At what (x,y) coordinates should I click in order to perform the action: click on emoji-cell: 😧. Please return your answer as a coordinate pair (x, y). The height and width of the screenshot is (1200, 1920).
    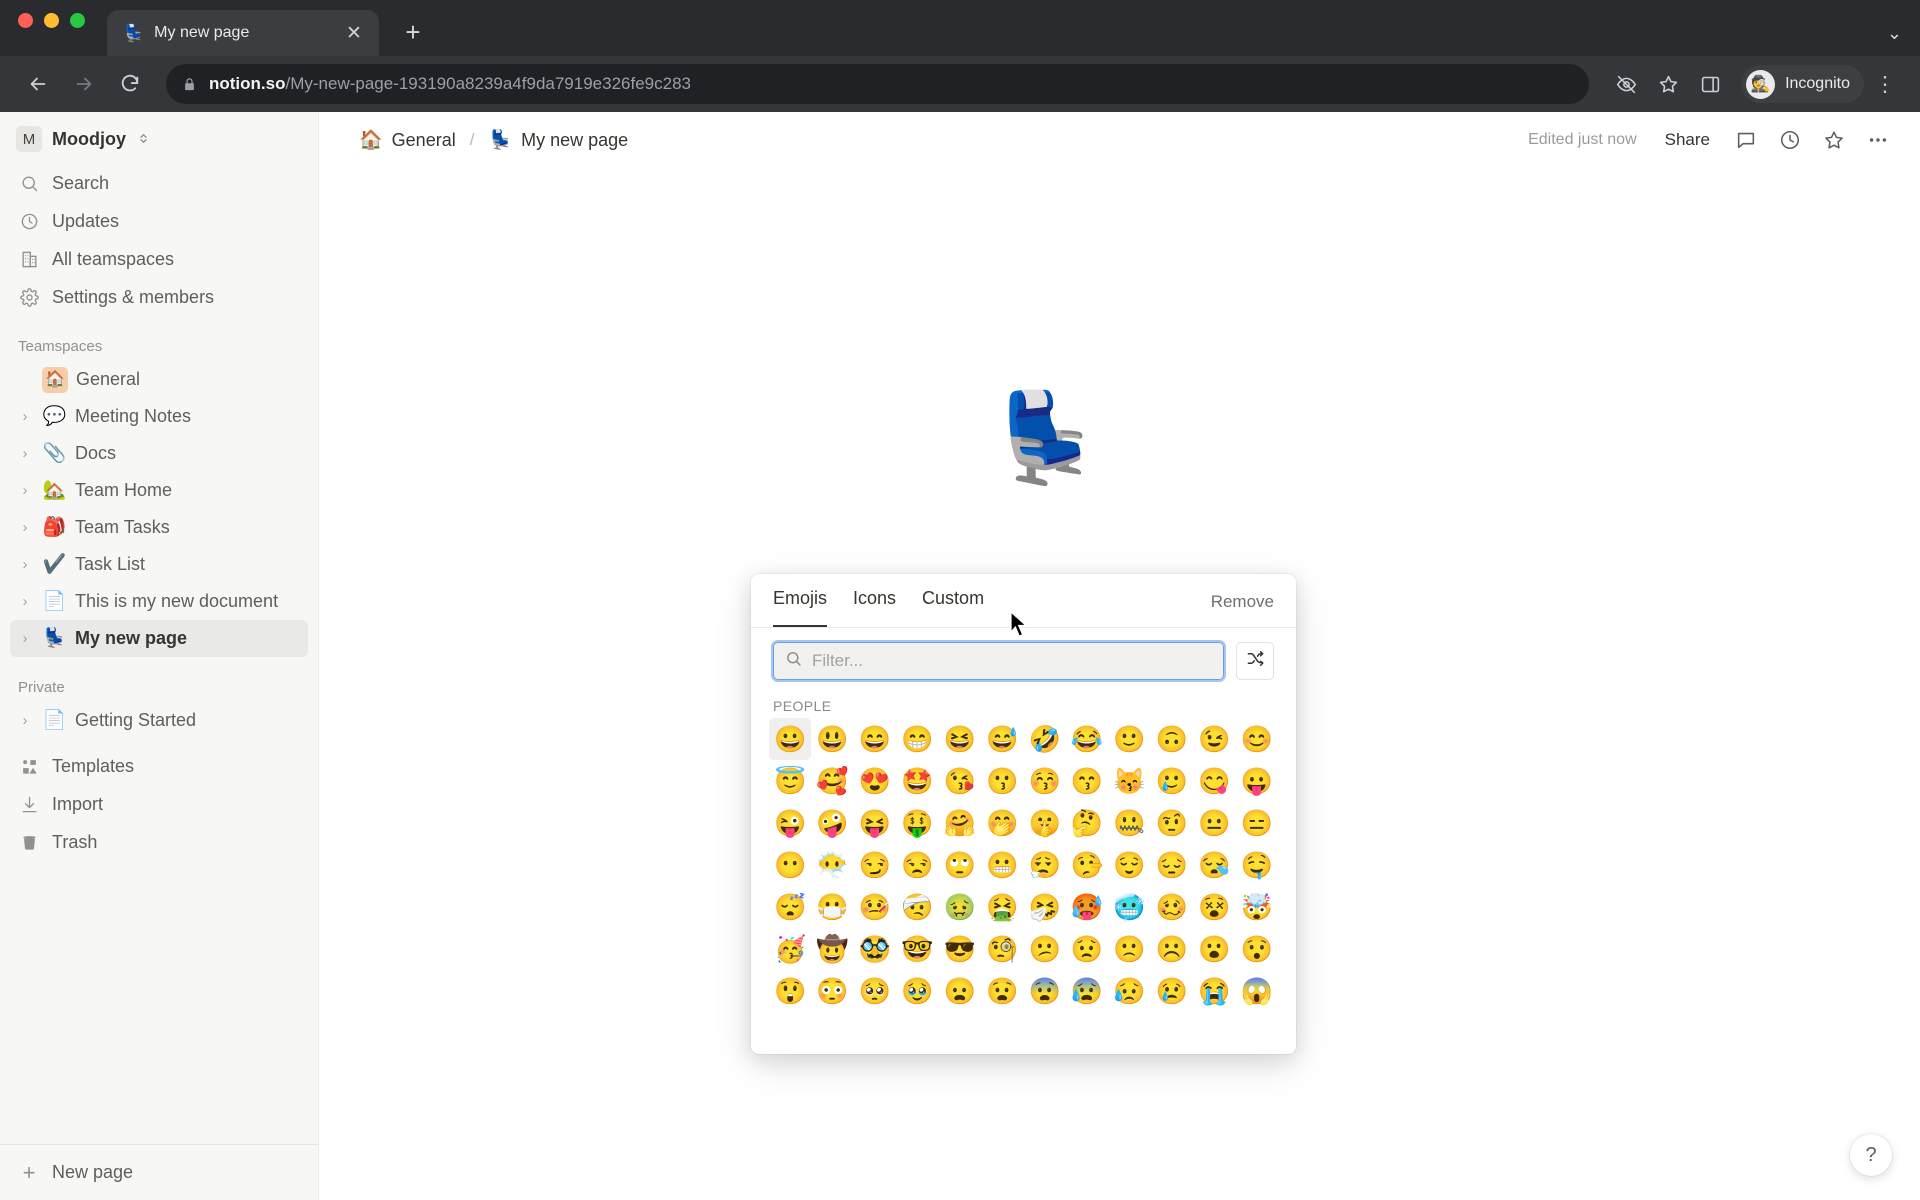
    Looking at the image, I should click on (1002, 991).